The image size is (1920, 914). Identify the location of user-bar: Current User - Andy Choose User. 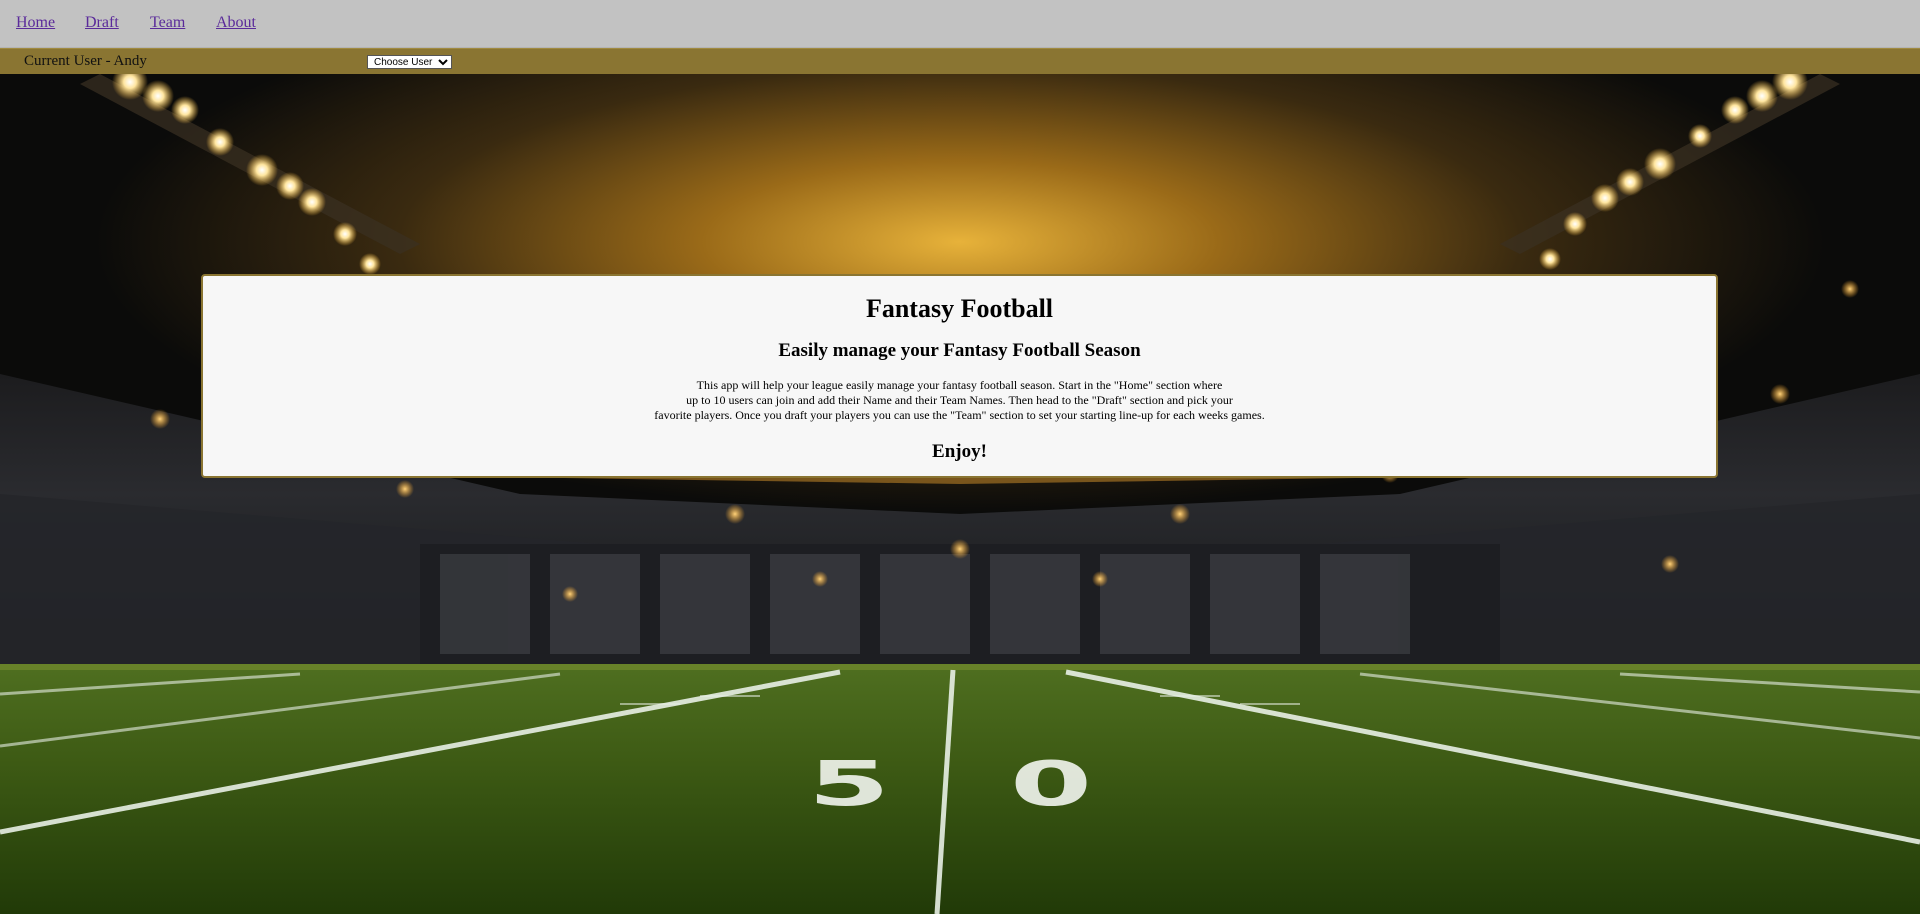
(960, 61).